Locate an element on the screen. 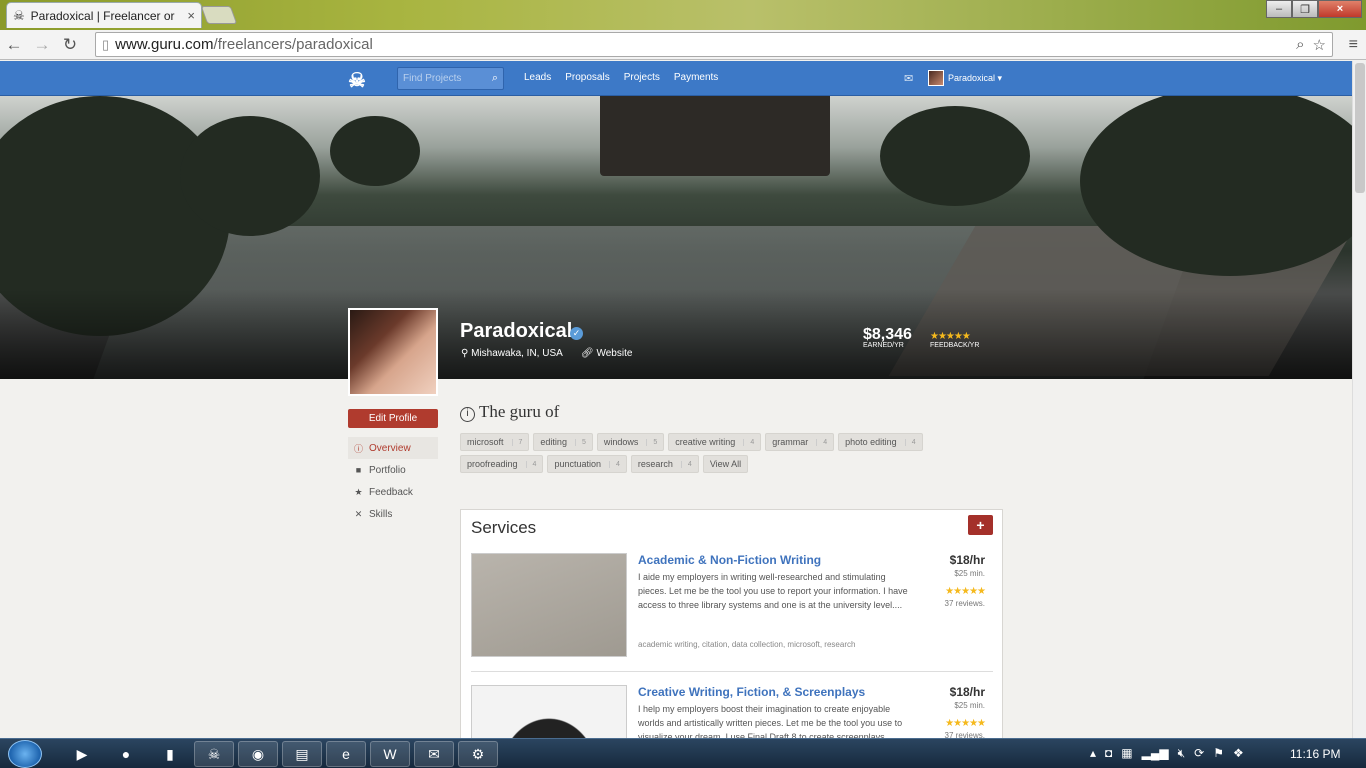  url-text: www.guru.com/freelancers/paradoxical is located at coordinates (244, 44).